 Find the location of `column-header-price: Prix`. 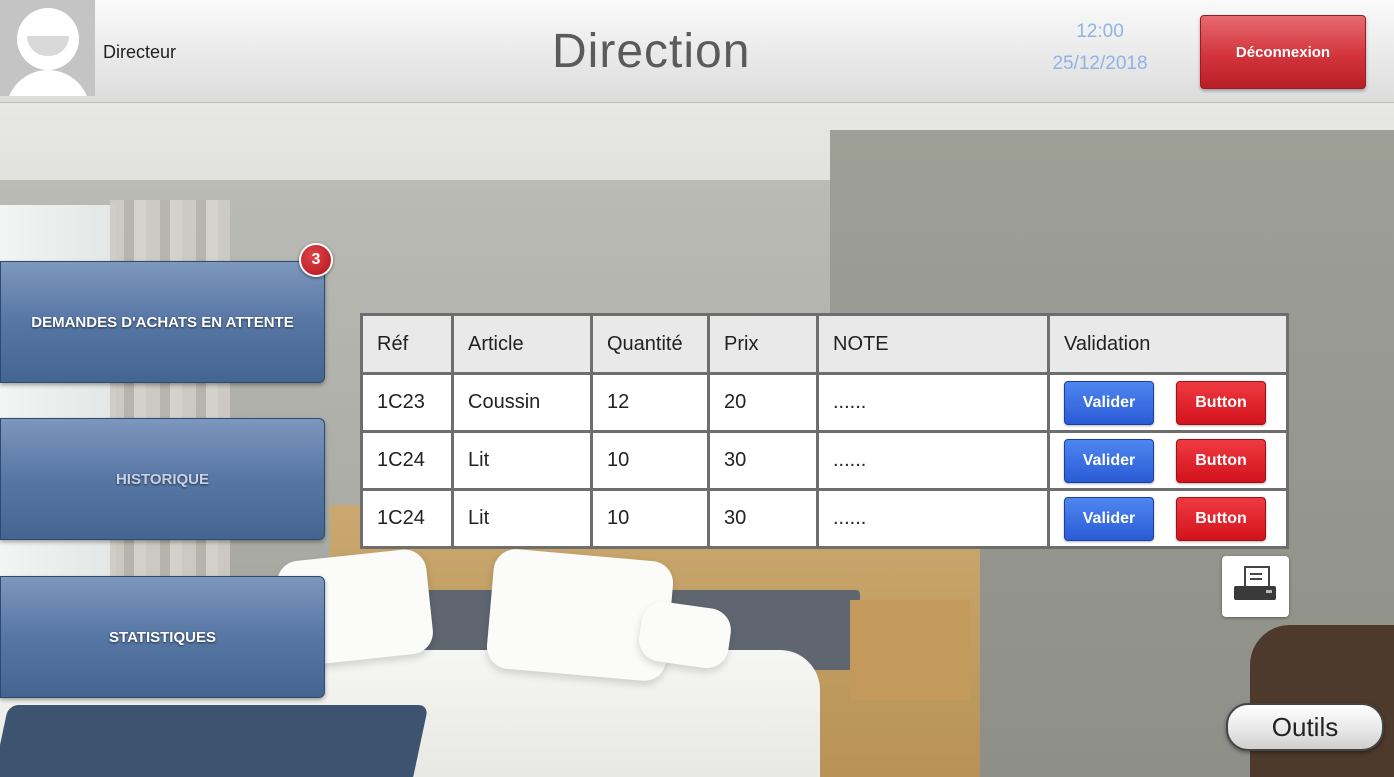

column-header-price: Prix is located at coordinates (763, 344).